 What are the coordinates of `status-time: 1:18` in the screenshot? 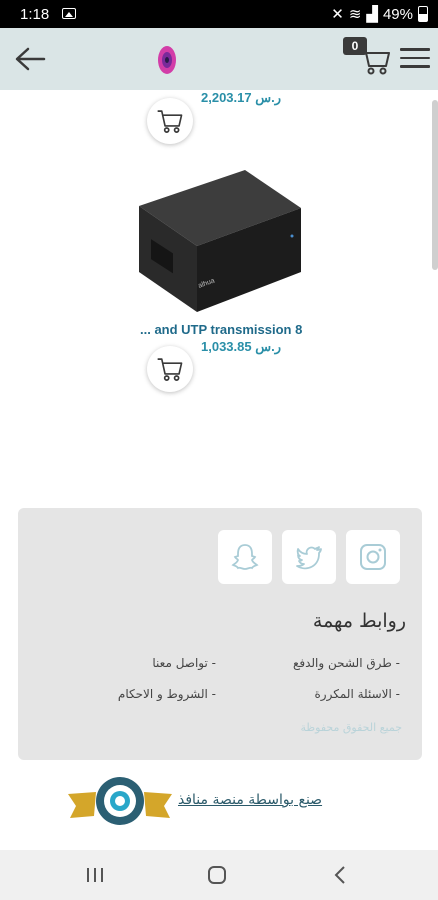 It's located at (35, 14).